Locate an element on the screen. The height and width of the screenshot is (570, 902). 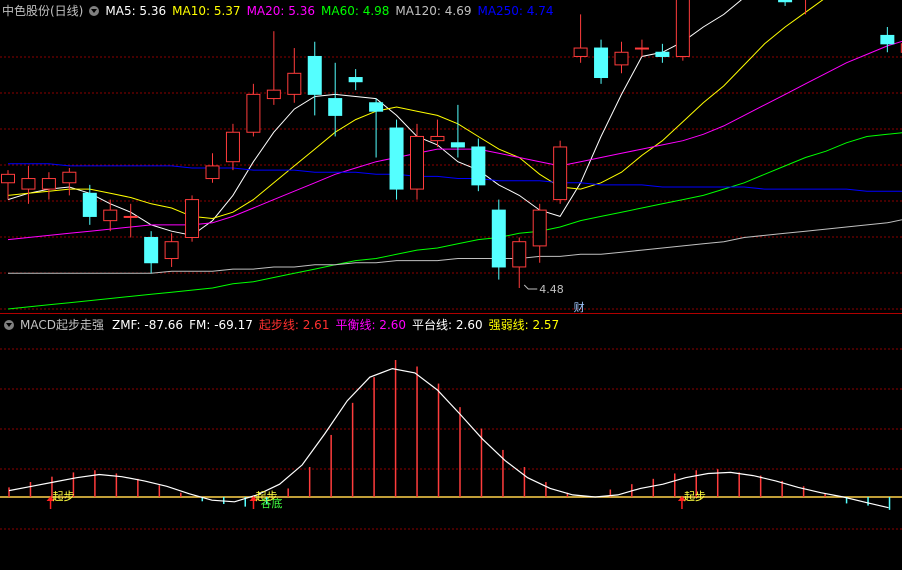
indicator-legend-3: 平衡线: 2.60 is located at coordinates (371, 325).